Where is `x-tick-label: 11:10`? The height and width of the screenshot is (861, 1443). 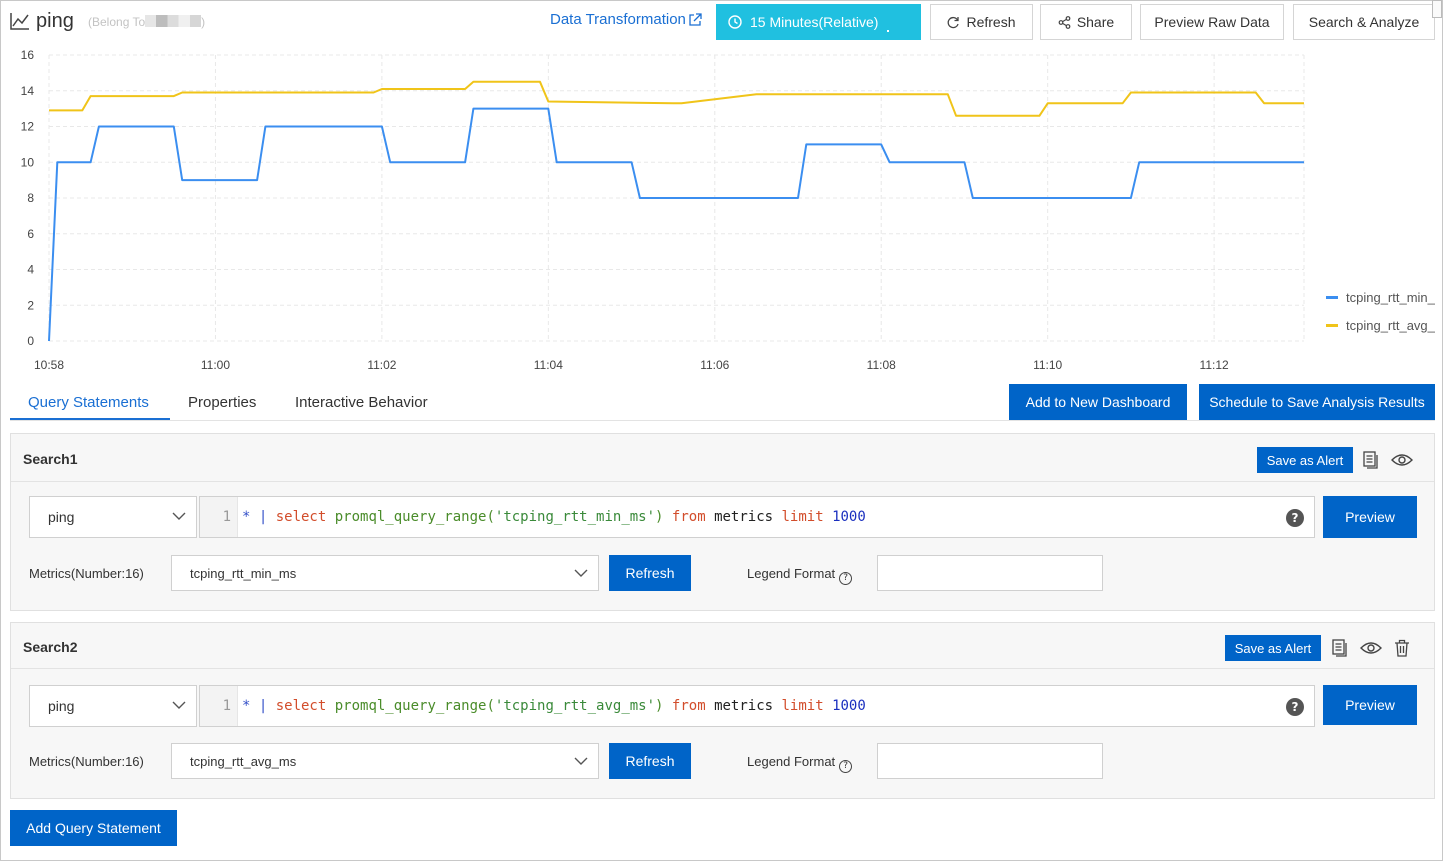 x-tick-label: 11:10 is located at coordinates (1047, 365).